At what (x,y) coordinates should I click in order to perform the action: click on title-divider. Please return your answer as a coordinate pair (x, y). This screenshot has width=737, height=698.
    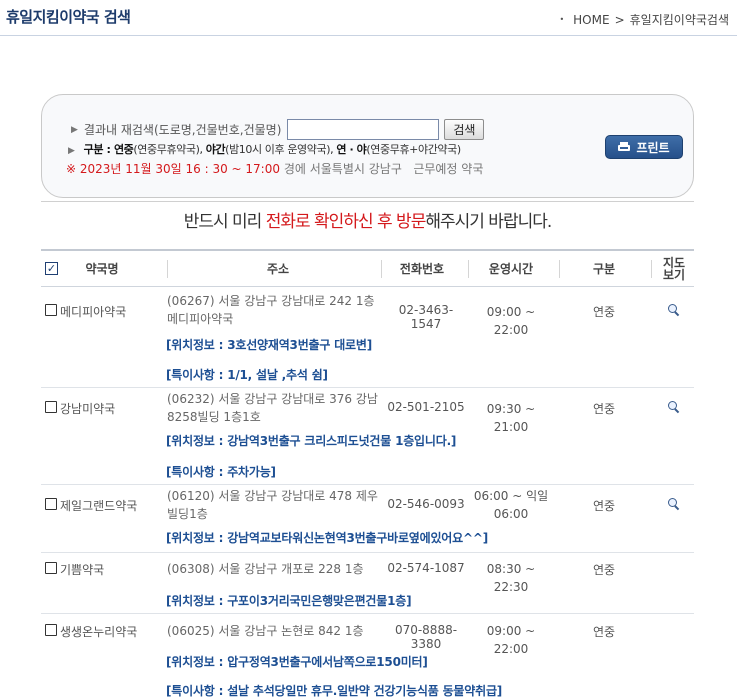
    Looking at the image, I should click on (368, 35).